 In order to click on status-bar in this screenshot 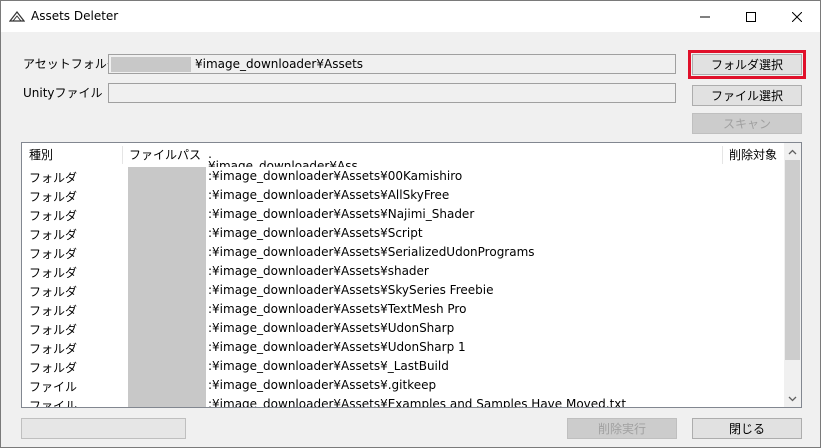, I will do `click(103, 428)`.